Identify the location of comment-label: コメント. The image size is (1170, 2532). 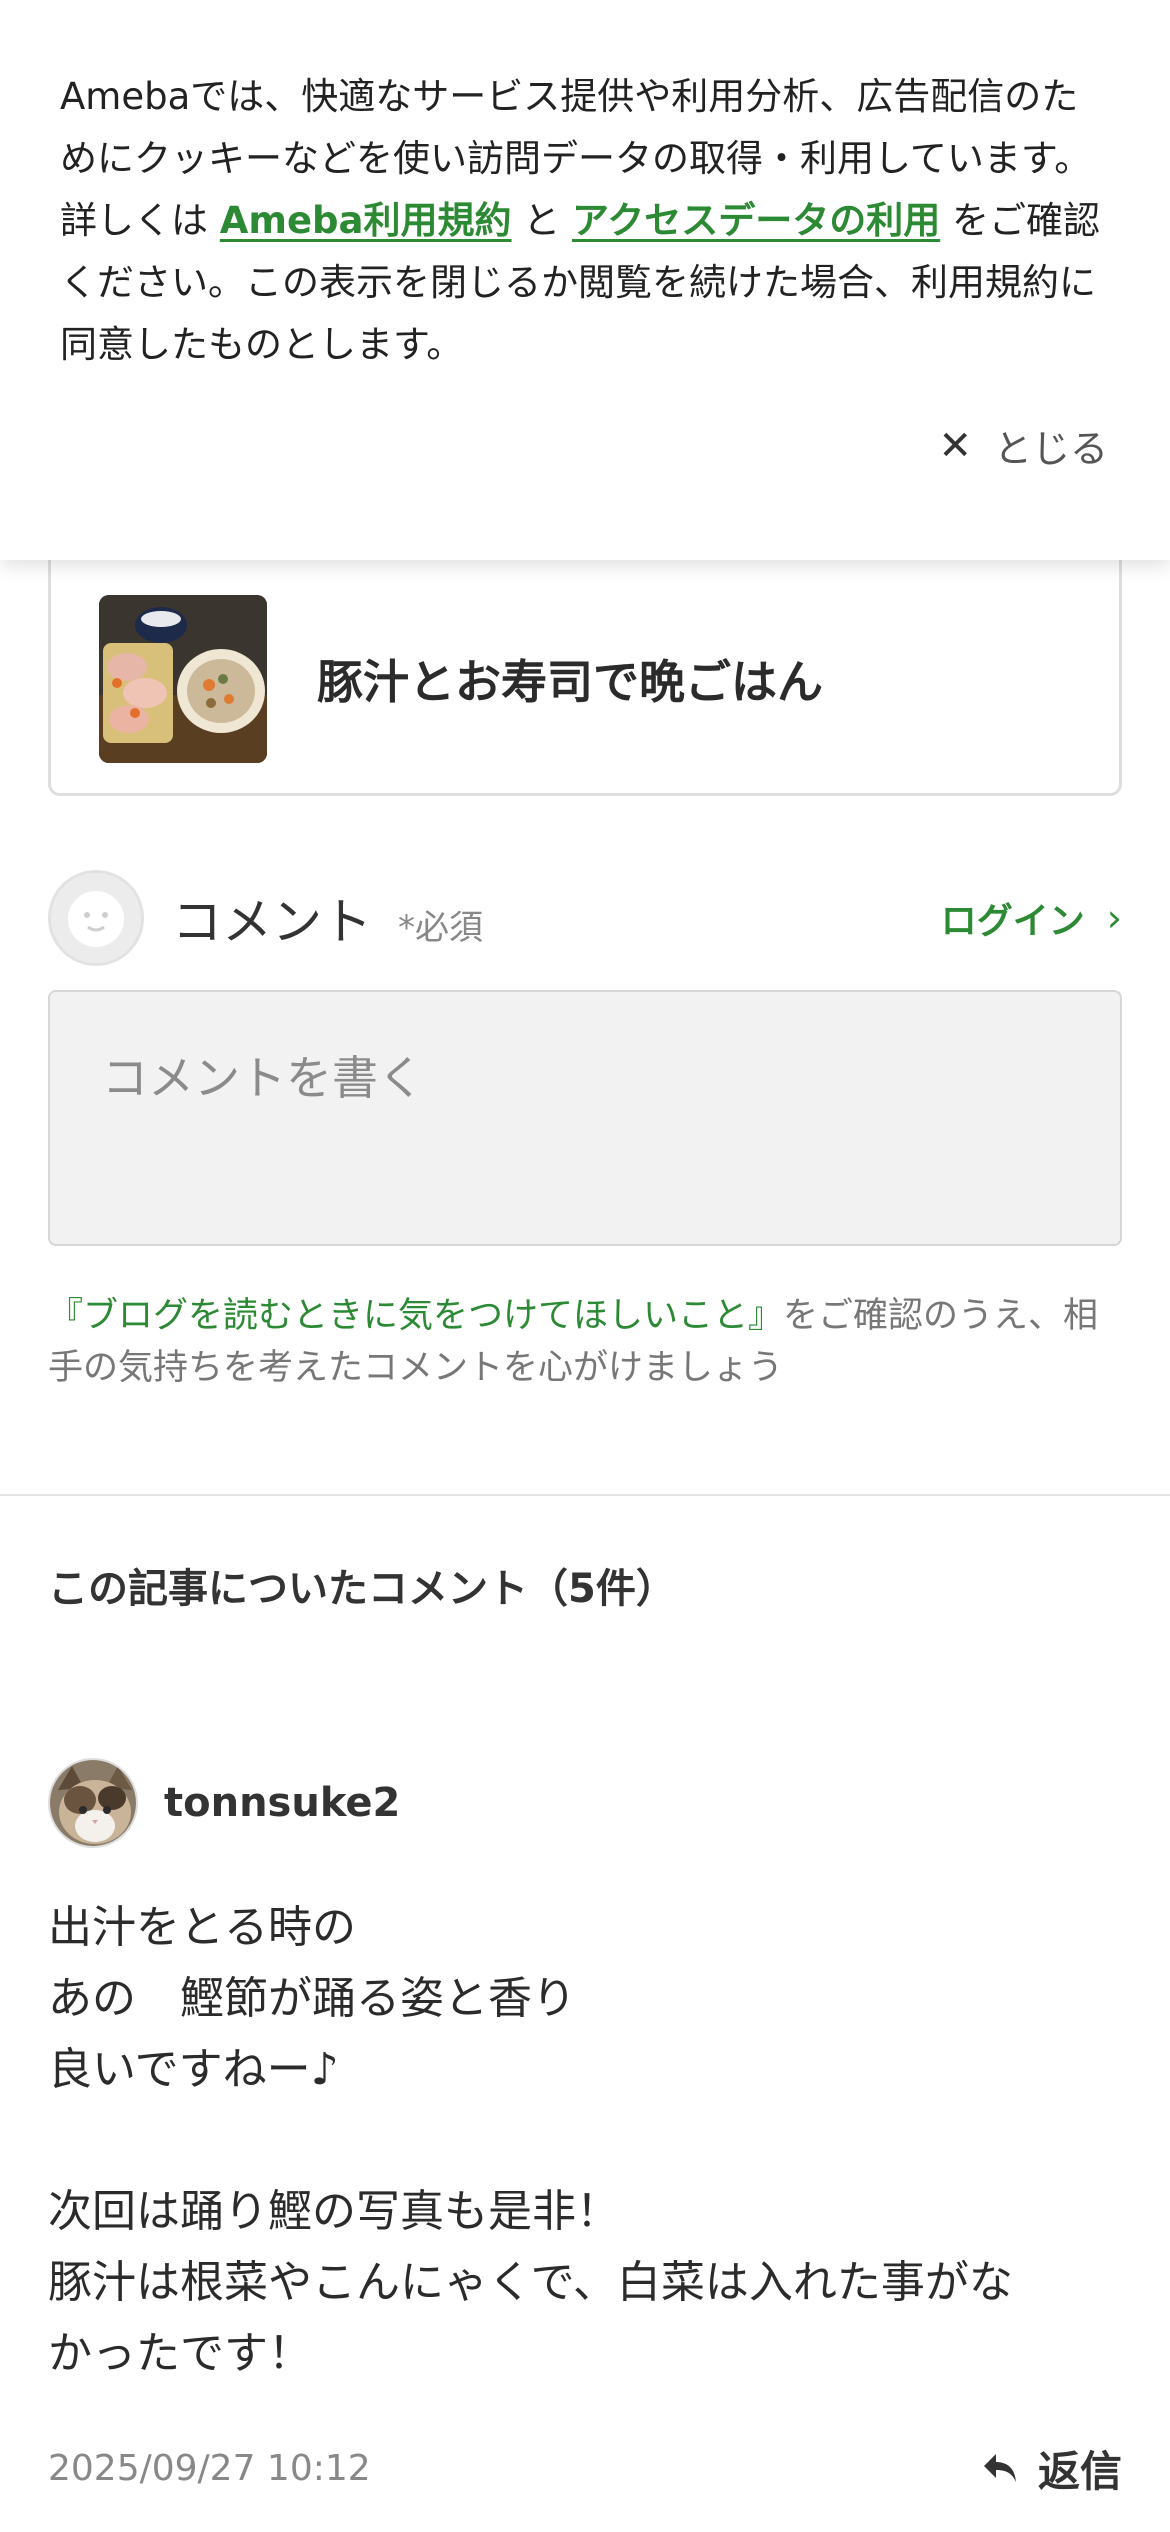
(272, 922).